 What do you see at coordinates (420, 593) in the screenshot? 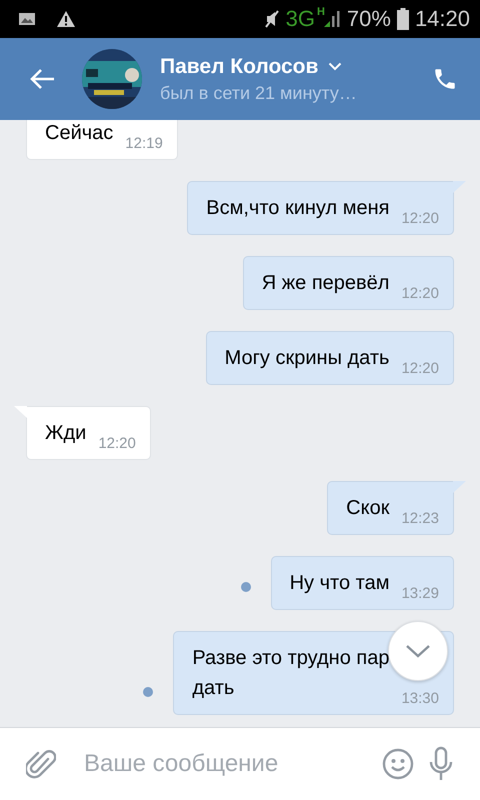
I see `message-time: 13:29` at bounding box center [420, 593].